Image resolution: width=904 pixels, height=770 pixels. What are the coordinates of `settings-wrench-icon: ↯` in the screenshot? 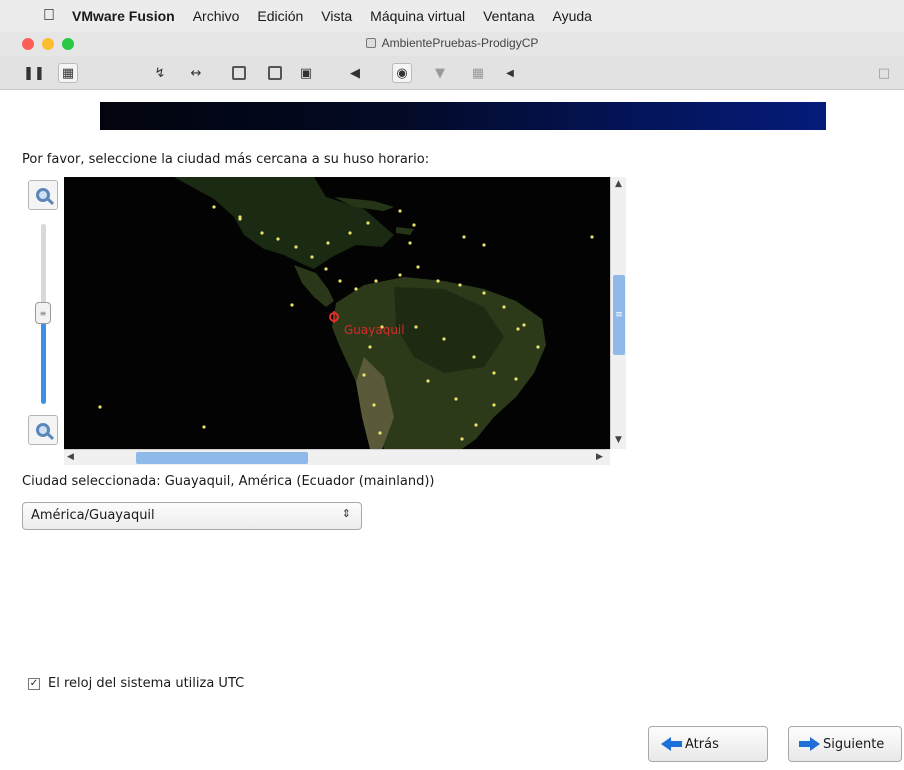 It's located at (160, 73).